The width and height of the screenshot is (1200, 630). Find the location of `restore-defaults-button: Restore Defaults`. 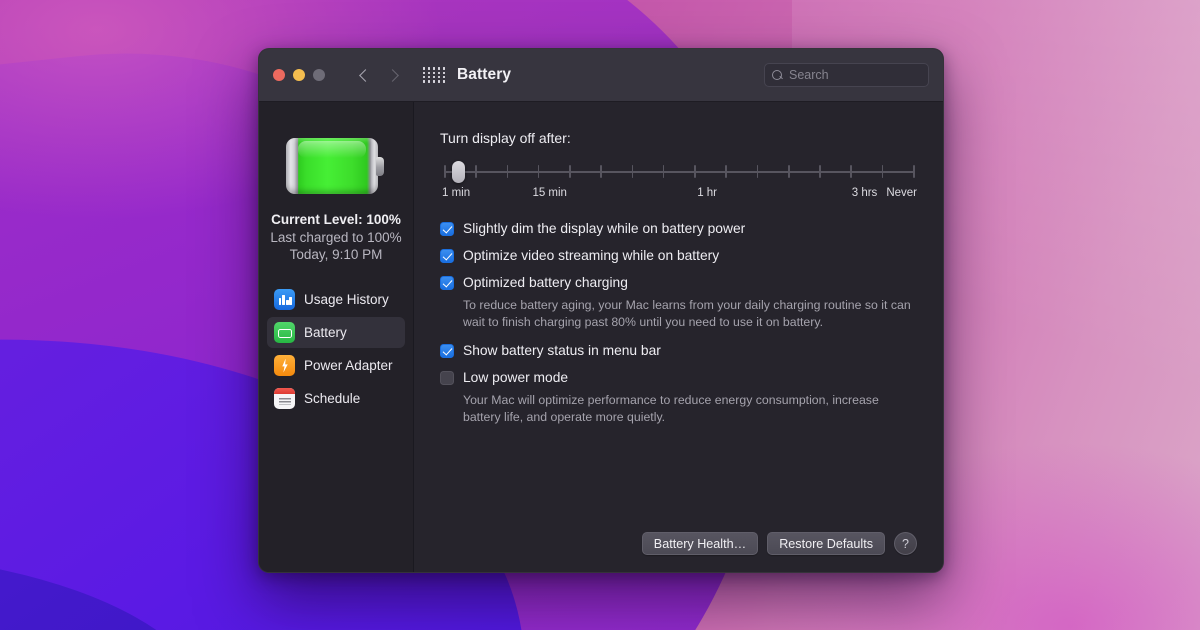

restore-defaults-button: Restore Defaults is located at coordinates (826, 543).